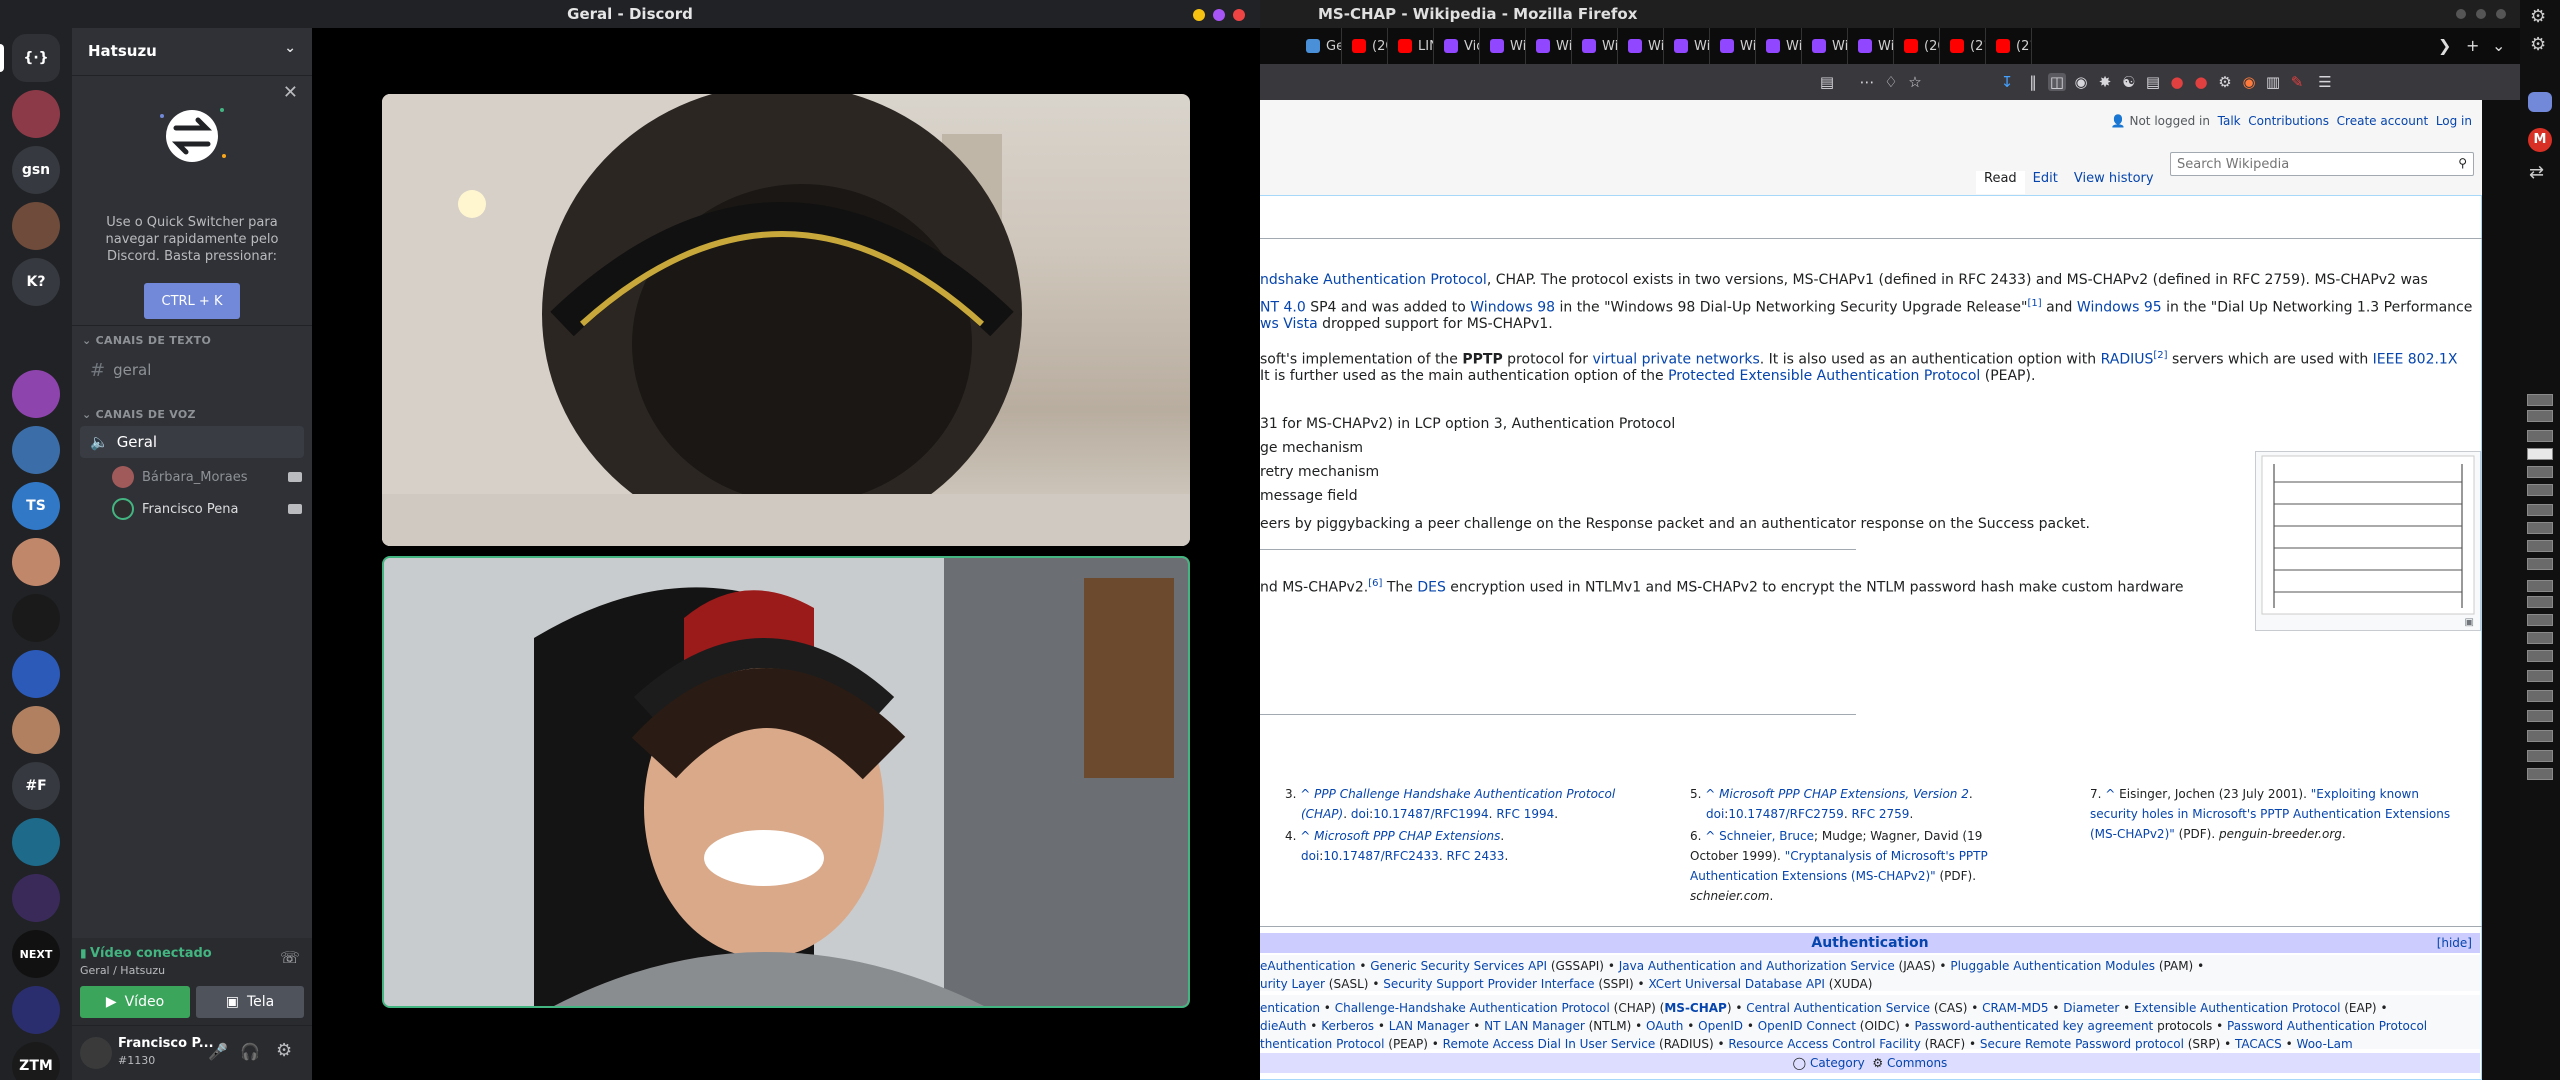 The width and height of the screenshot is (2560, 1080). I want to click on minimize-button, so click(2461, 14).